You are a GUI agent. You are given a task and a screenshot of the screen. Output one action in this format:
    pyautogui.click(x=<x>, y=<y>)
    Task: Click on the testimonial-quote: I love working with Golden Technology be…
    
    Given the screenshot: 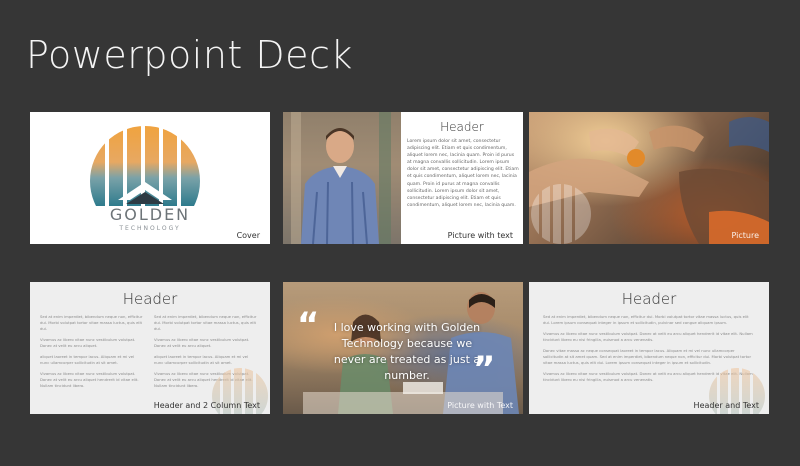 What is the action you would take?
    pyautogui.click(x=407, y=351)
    